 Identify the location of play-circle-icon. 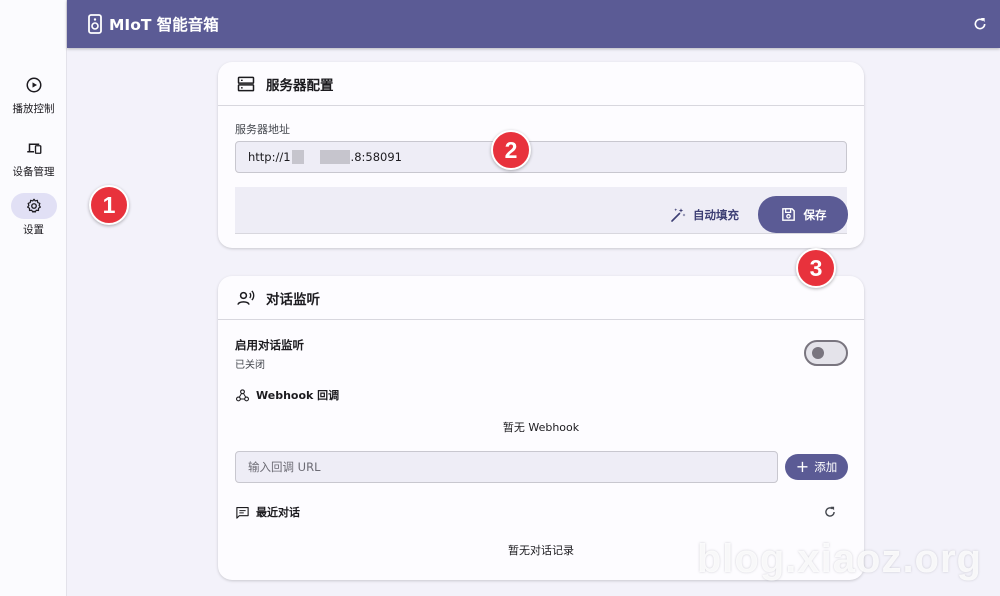
(34, 85).